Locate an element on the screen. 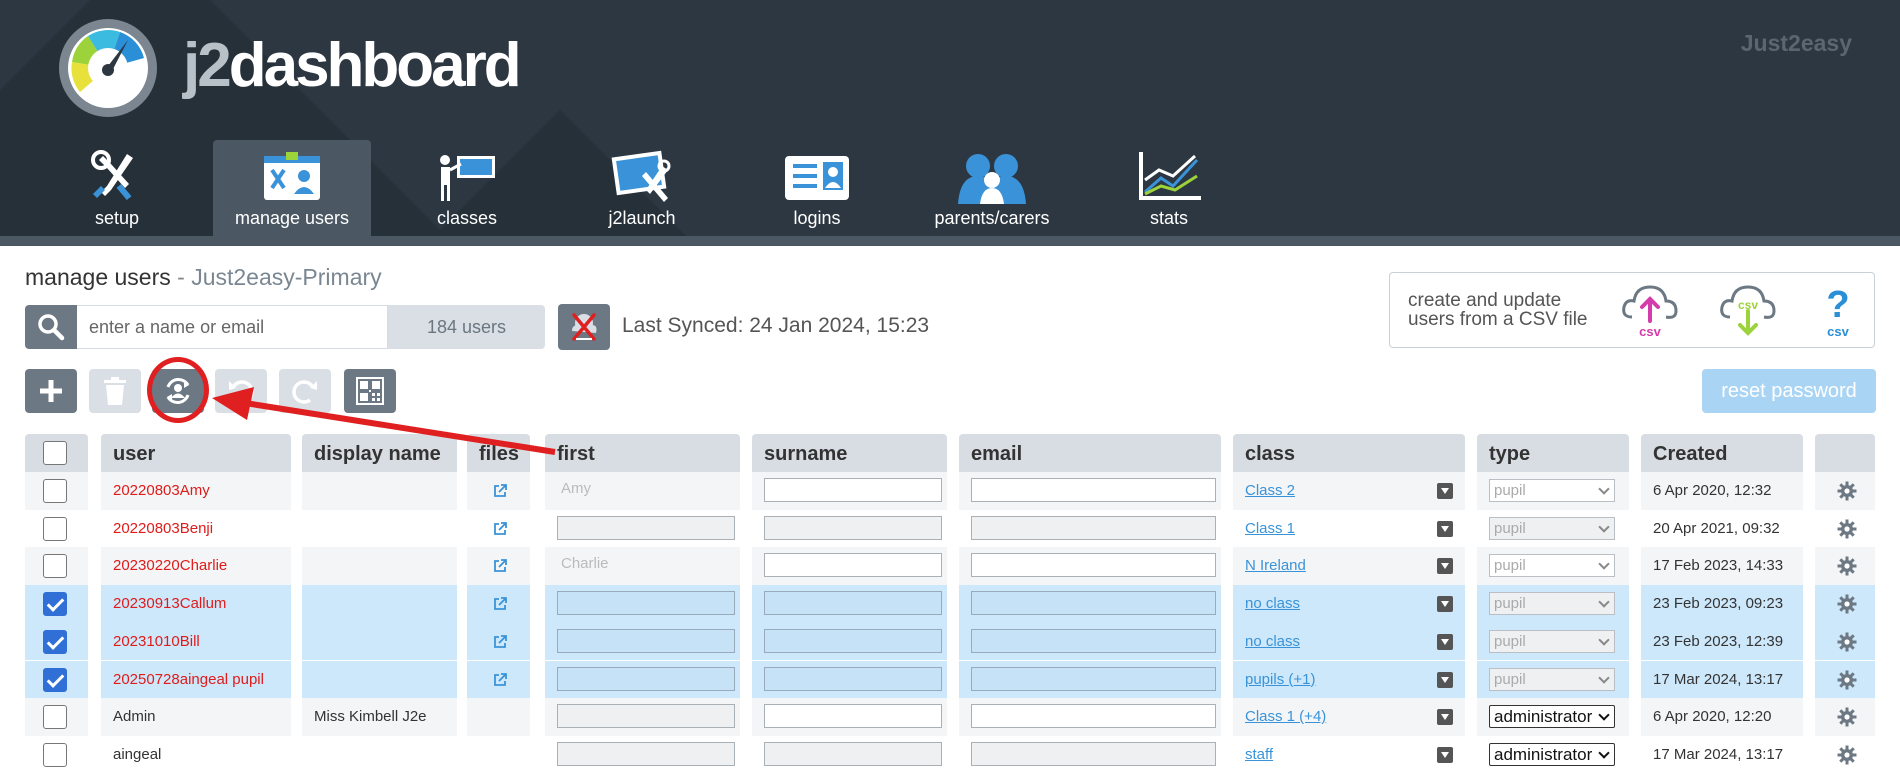 This screenshot has width=1900, height=774. nav-stats: stats is located at coordinates (1169, 188).